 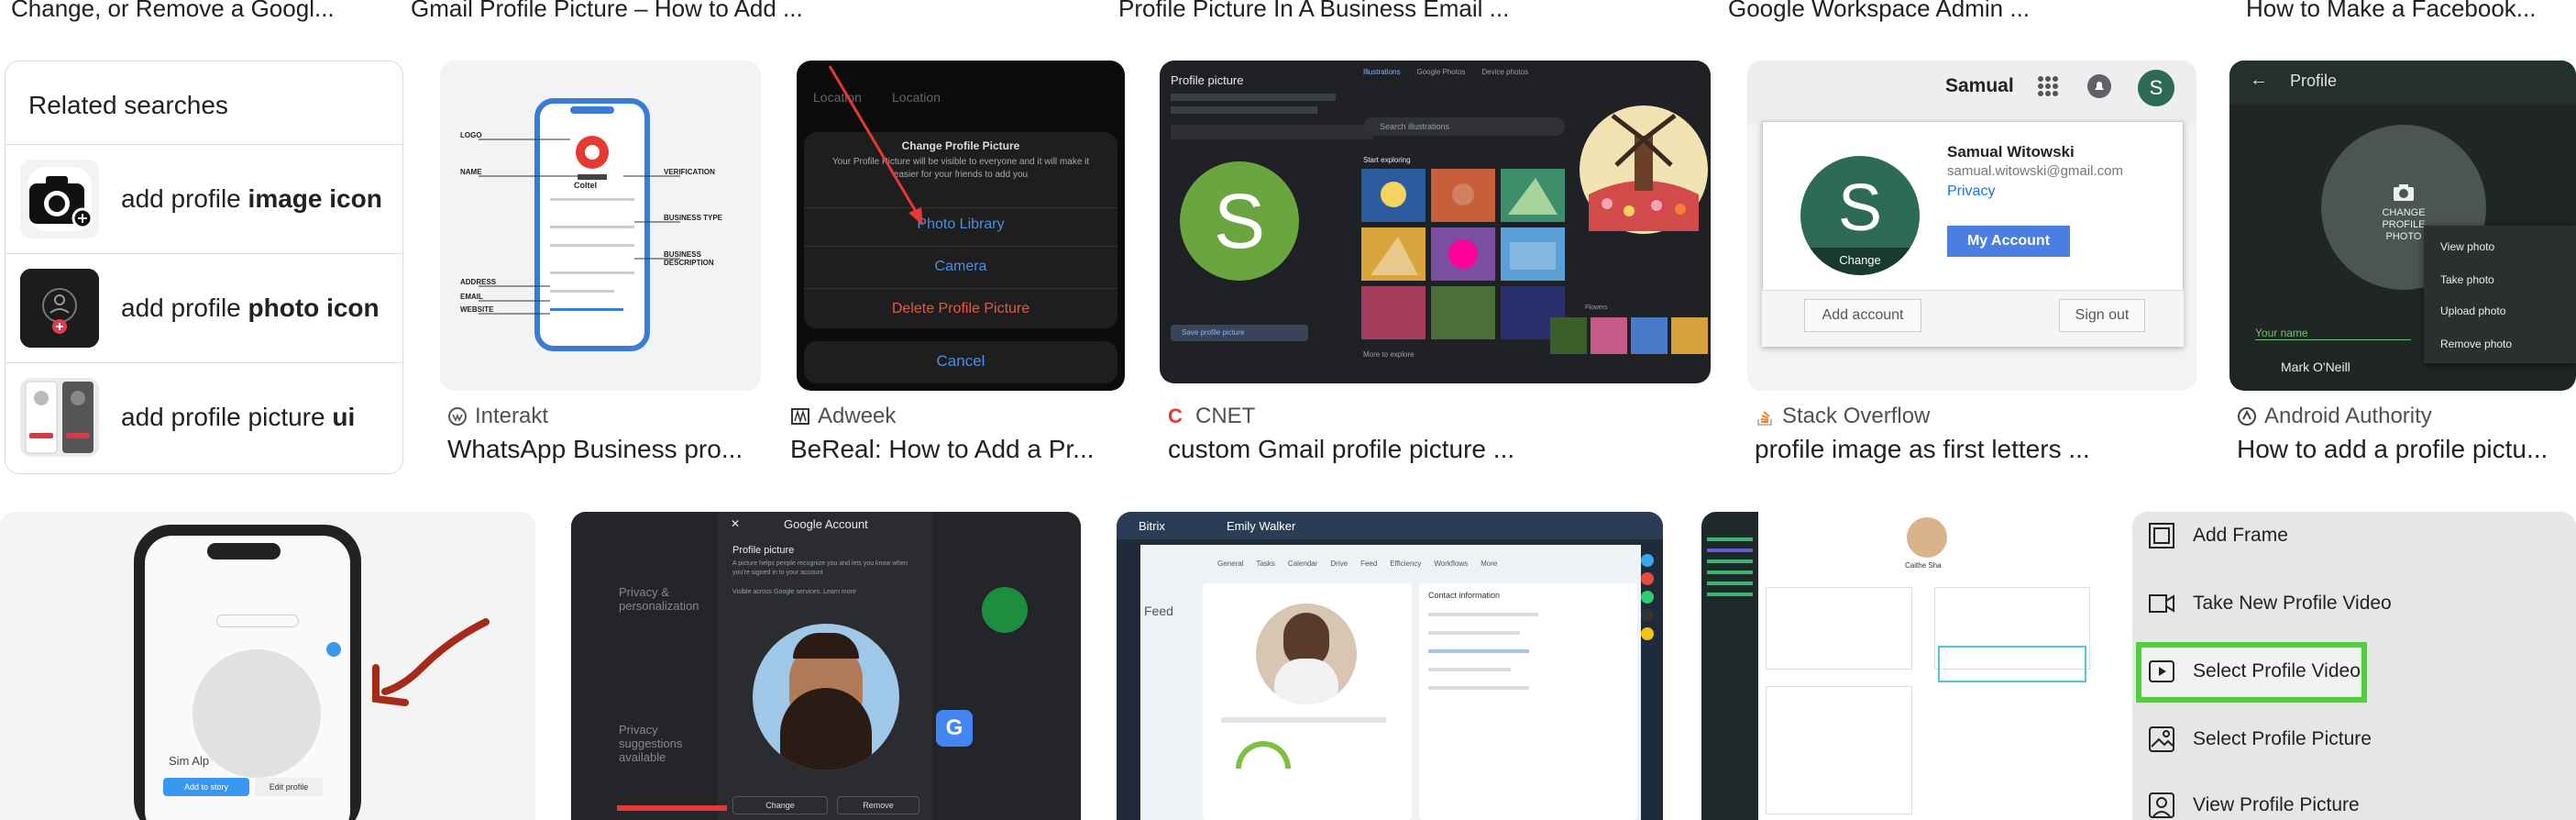 I want to click on adweek-logo-icon, so click(x=800, y=416).